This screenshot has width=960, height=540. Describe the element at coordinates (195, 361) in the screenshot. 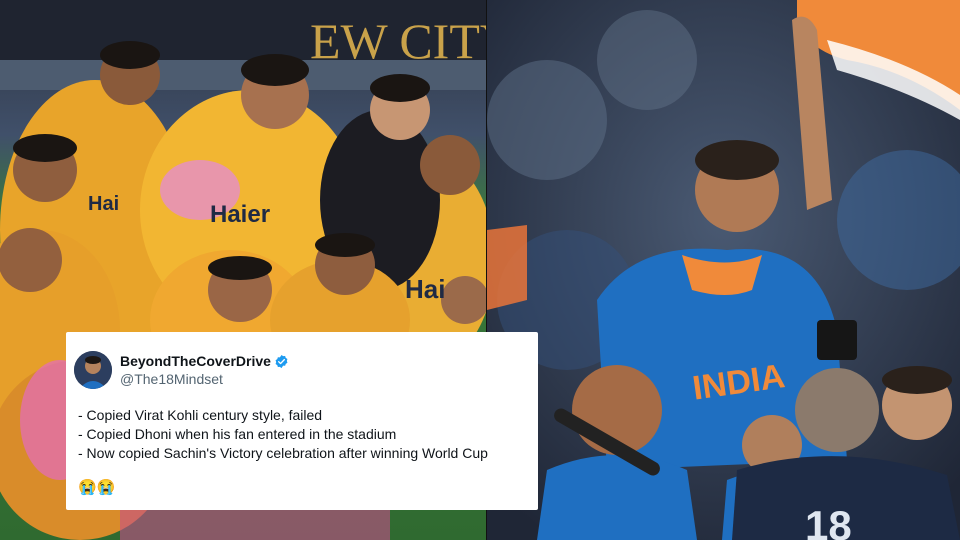

I see `display-name: BeyondTheCoverDrive` at that location.